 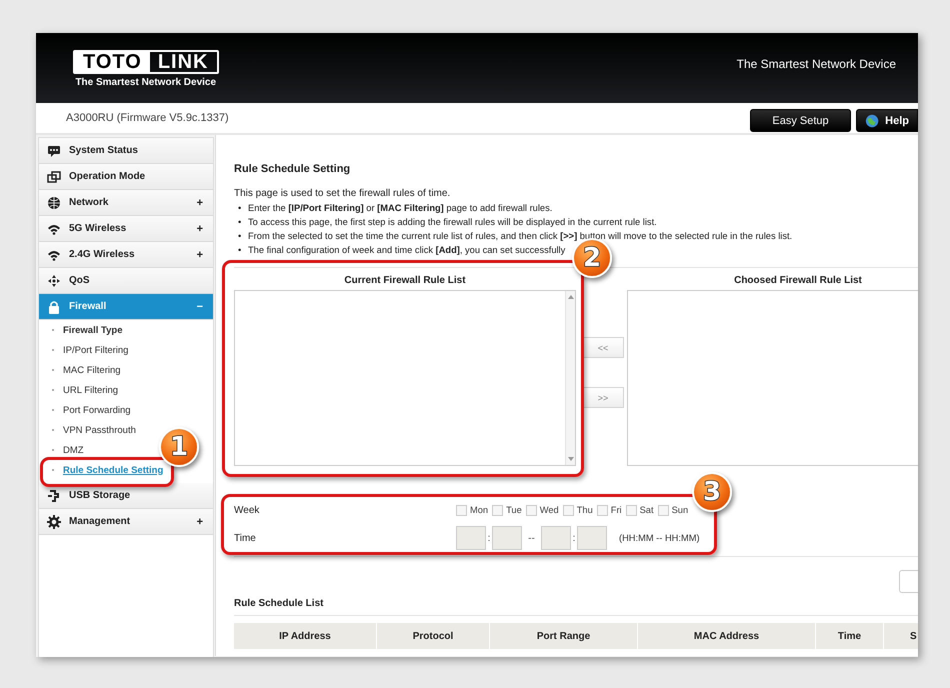 What do you see at coordinates (112, 62) in the screenshot?
I see `logo-text: TOTO` at bounding box center [112, 62].